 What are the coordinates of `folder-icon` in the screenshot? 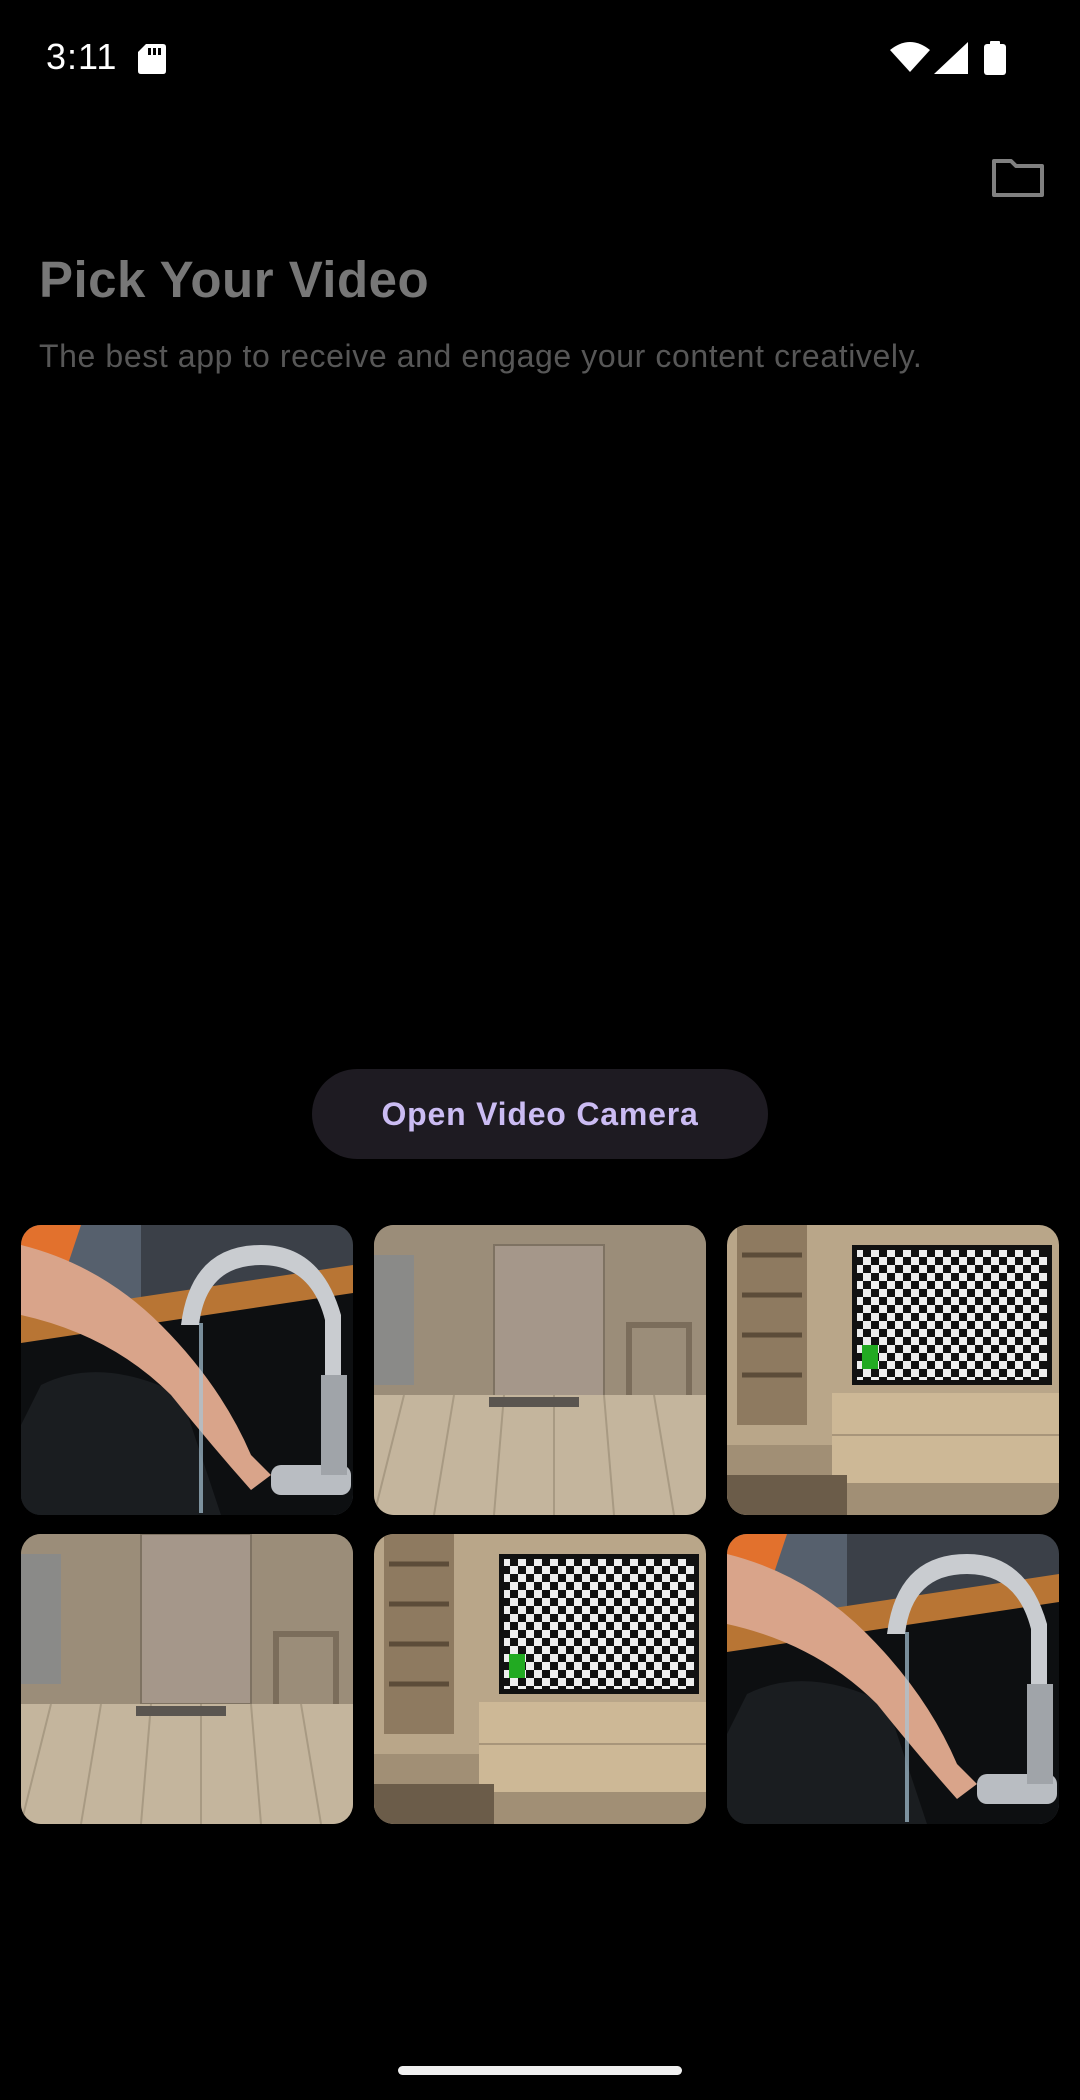 It's located at (1018, 180).